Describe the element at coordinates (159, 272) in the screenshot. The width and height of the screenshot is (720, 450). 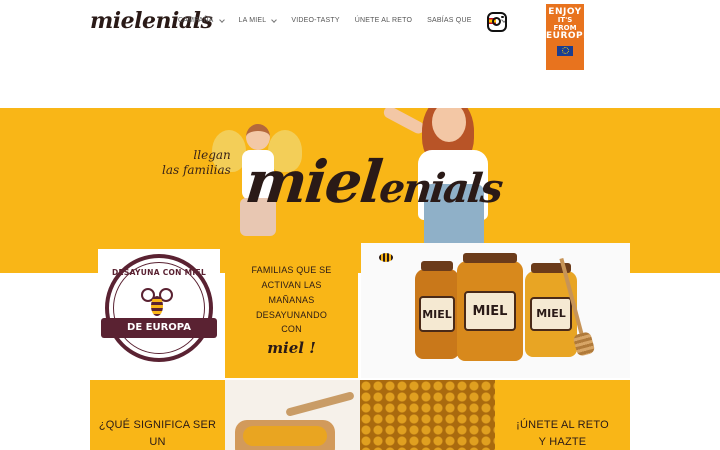
I see `seal-top-text: DESAYUNA CON MIEL` at that location.